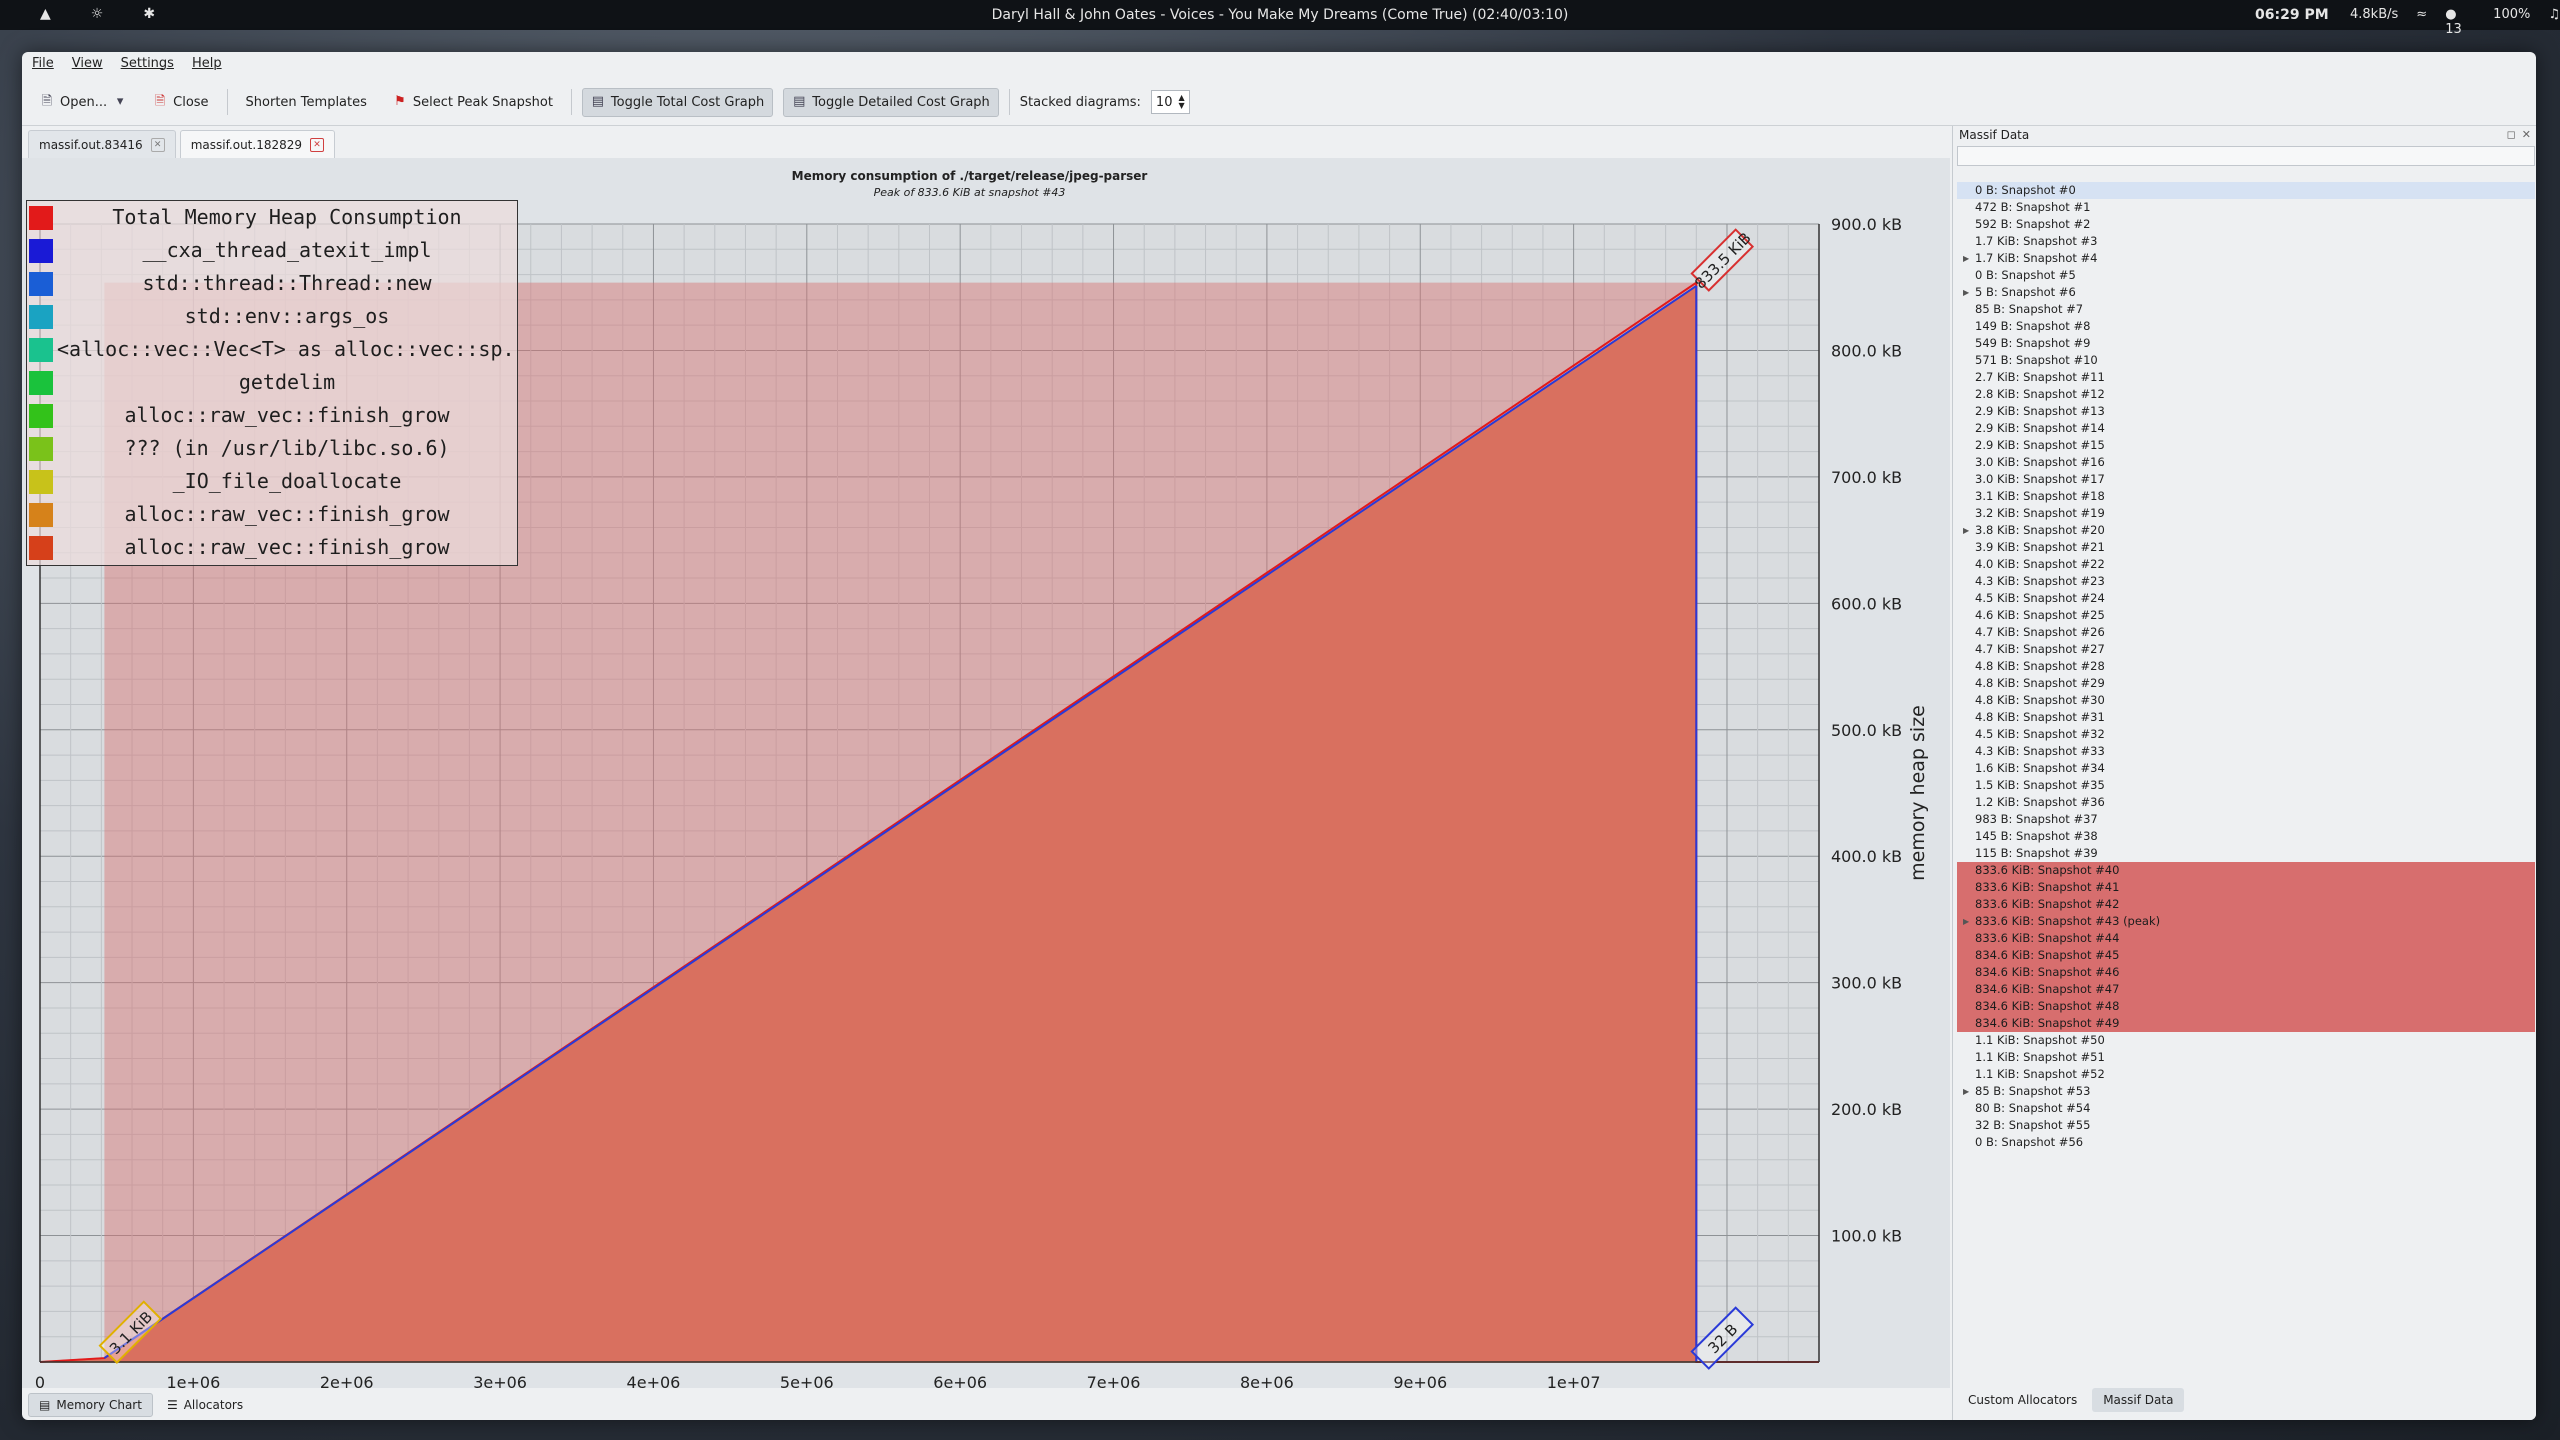 Image resolution: width=2560 pixels, height=1440 pixels. Describe the element at coordinates (2246, 1006) in the screenshot. I see `snapshot-row: 834.6 KiB: Snapshot #48` at that location.